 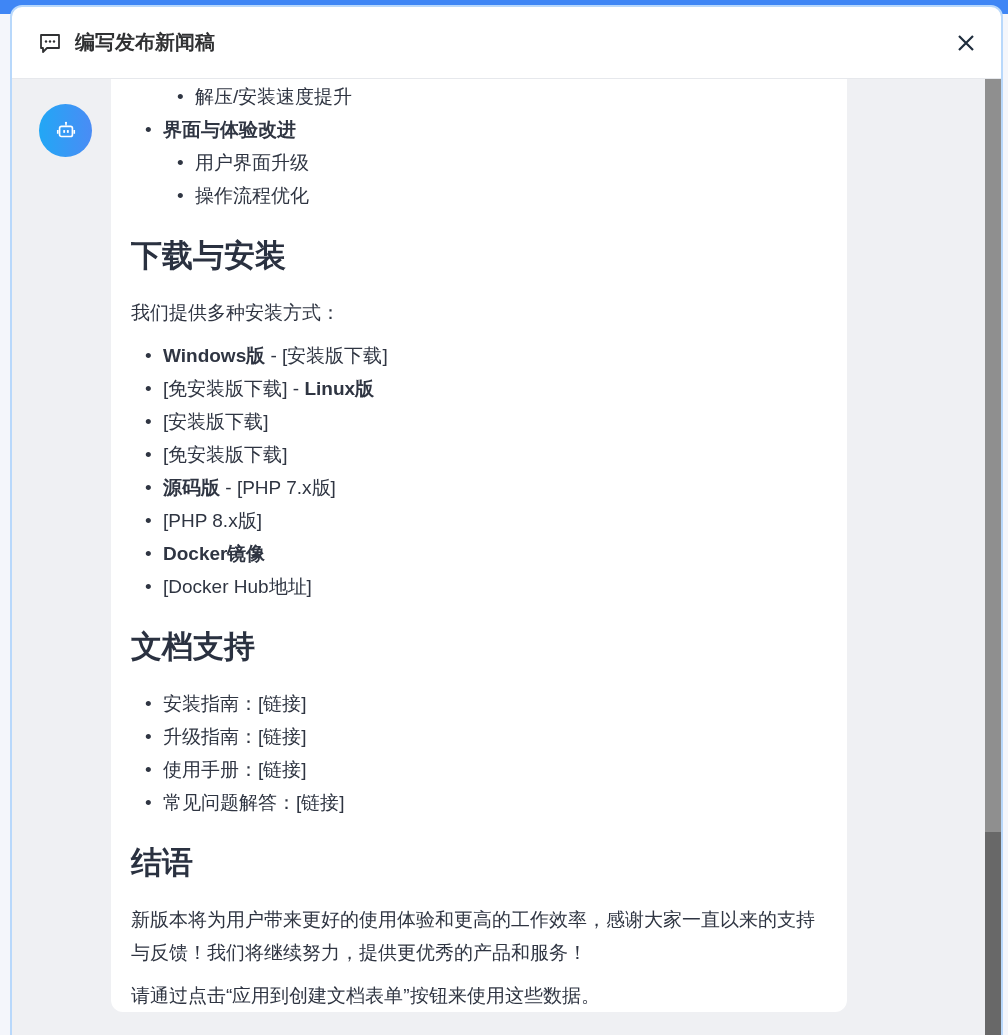 What do you see at coordinates (473, 936) in the screenshot?
I see `paragraph: 新版本将为用户带来更好的使用体验和更高的工作效率，感谢大家一直以来的支持与反馈！我们将继续努力，提供更优秀的产品和服务！` at bounding box center [473, 936].